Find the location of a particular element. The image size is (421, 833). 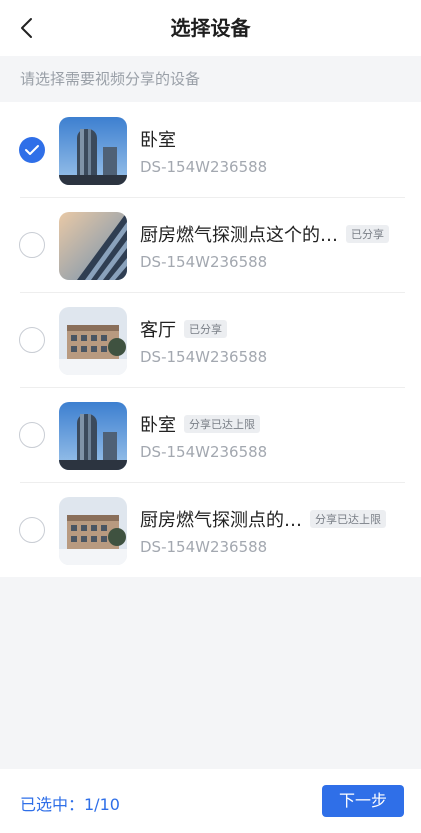

device-row: 厨房燃气探测点的… 分享已达上限 DS-154W236588 is located at coordinates (210, 529).